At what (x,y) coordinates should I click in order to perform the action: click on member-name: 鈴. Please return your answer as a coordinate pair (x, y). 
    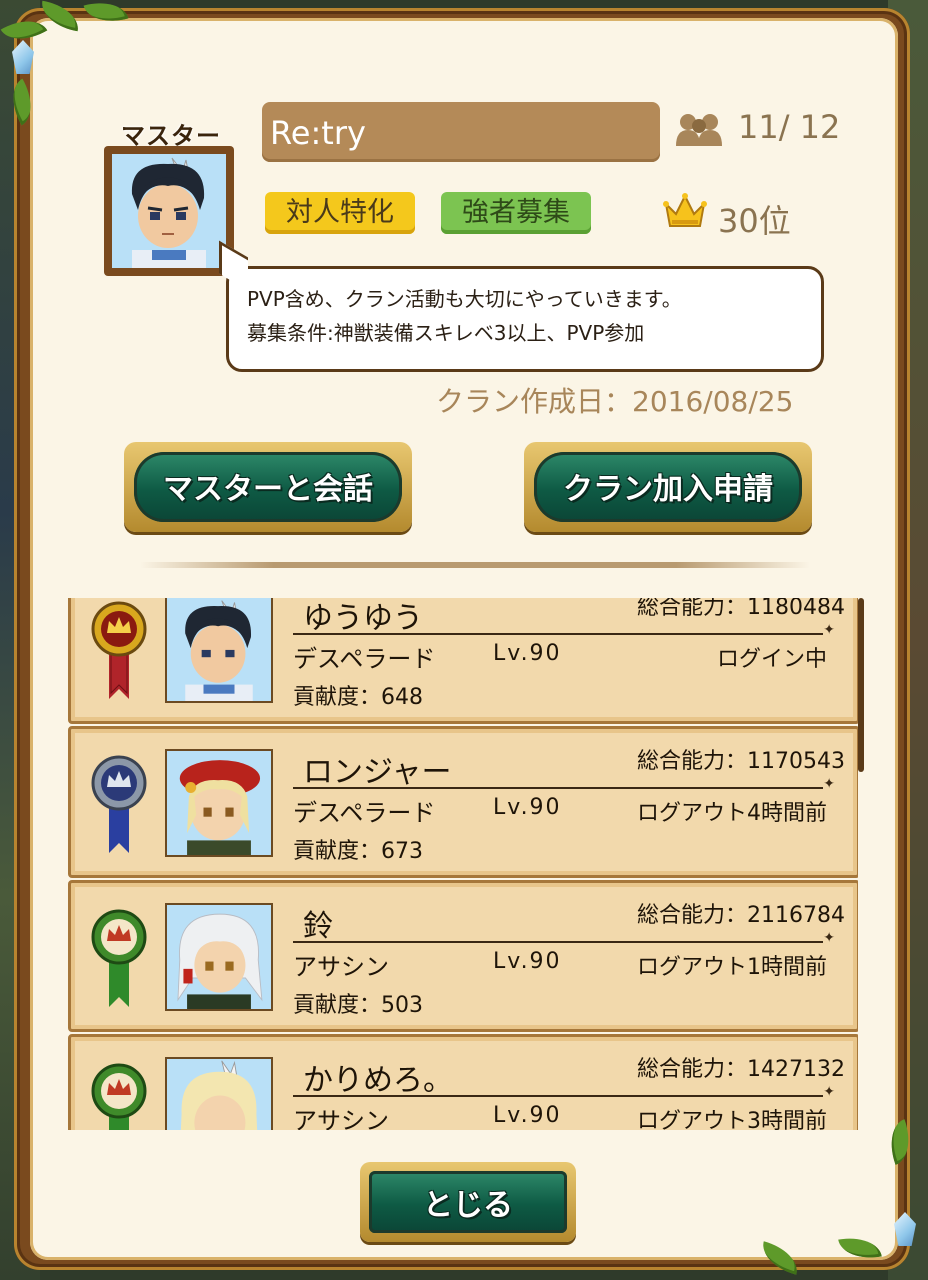
    Looking at the image, I should click on (318, 926).